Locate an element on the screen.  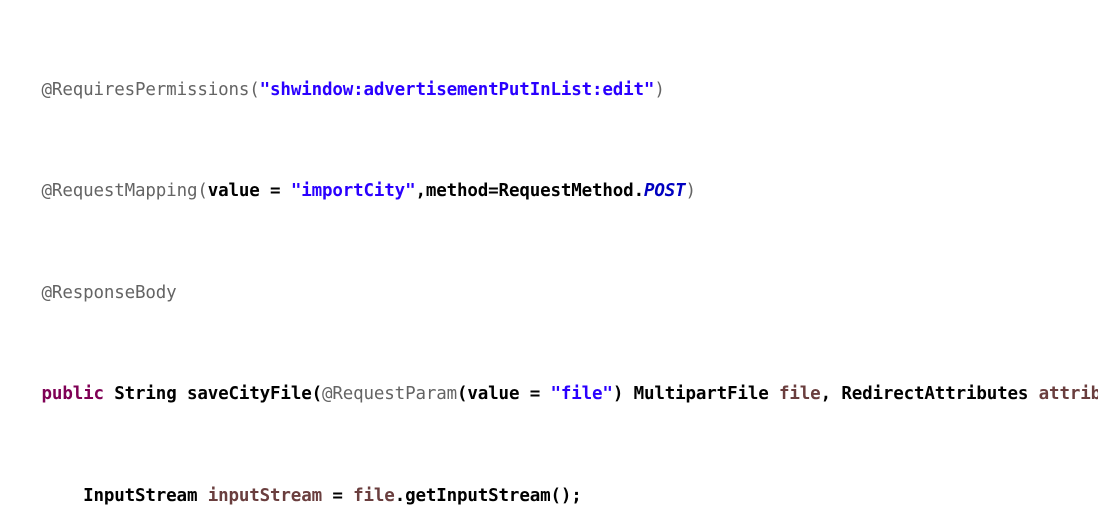
local-variable-token: attributes is located at coordinates (1068, 394).